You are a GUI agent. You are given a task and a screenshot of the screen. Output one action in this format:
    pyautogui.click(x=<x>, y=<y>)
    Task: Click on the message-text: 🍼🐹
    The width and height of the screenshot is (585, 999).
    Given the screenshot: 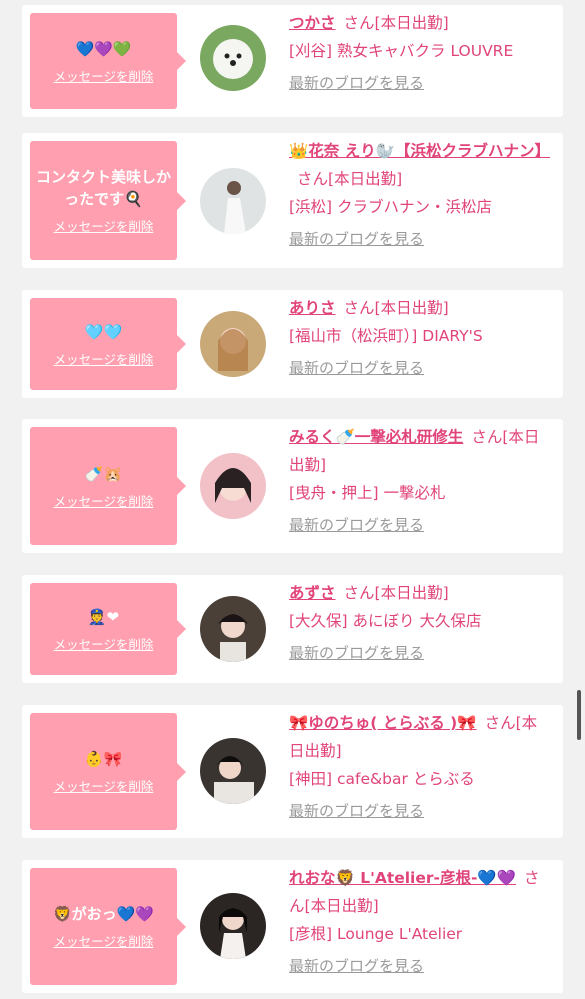 What is the action you would take?
    pyautogui.click(x=103, y=473)
    